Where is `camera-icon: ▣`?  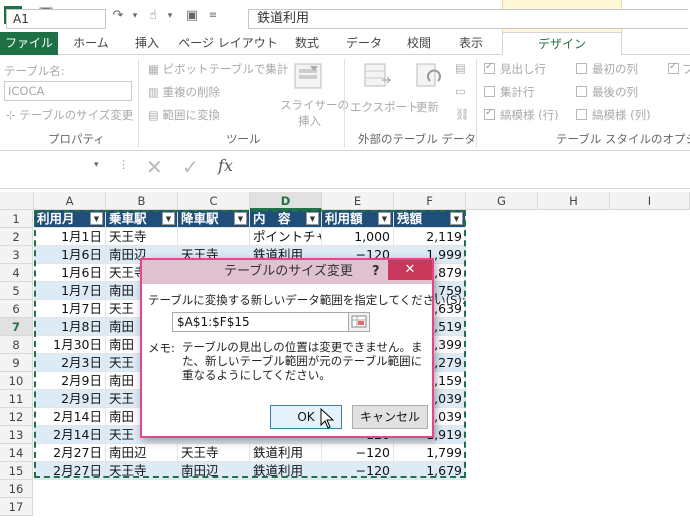 camera-icon: ▣ is located at coordinates (192, 16).